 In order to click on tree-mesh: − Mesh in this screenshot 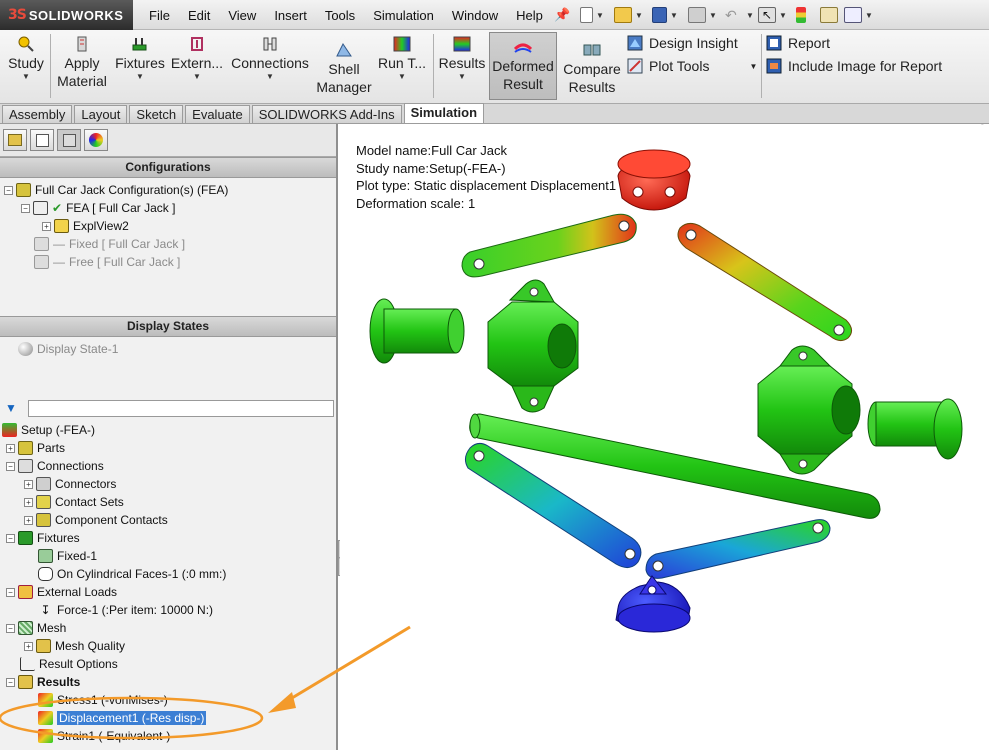, I will do `click(169, 628)`.